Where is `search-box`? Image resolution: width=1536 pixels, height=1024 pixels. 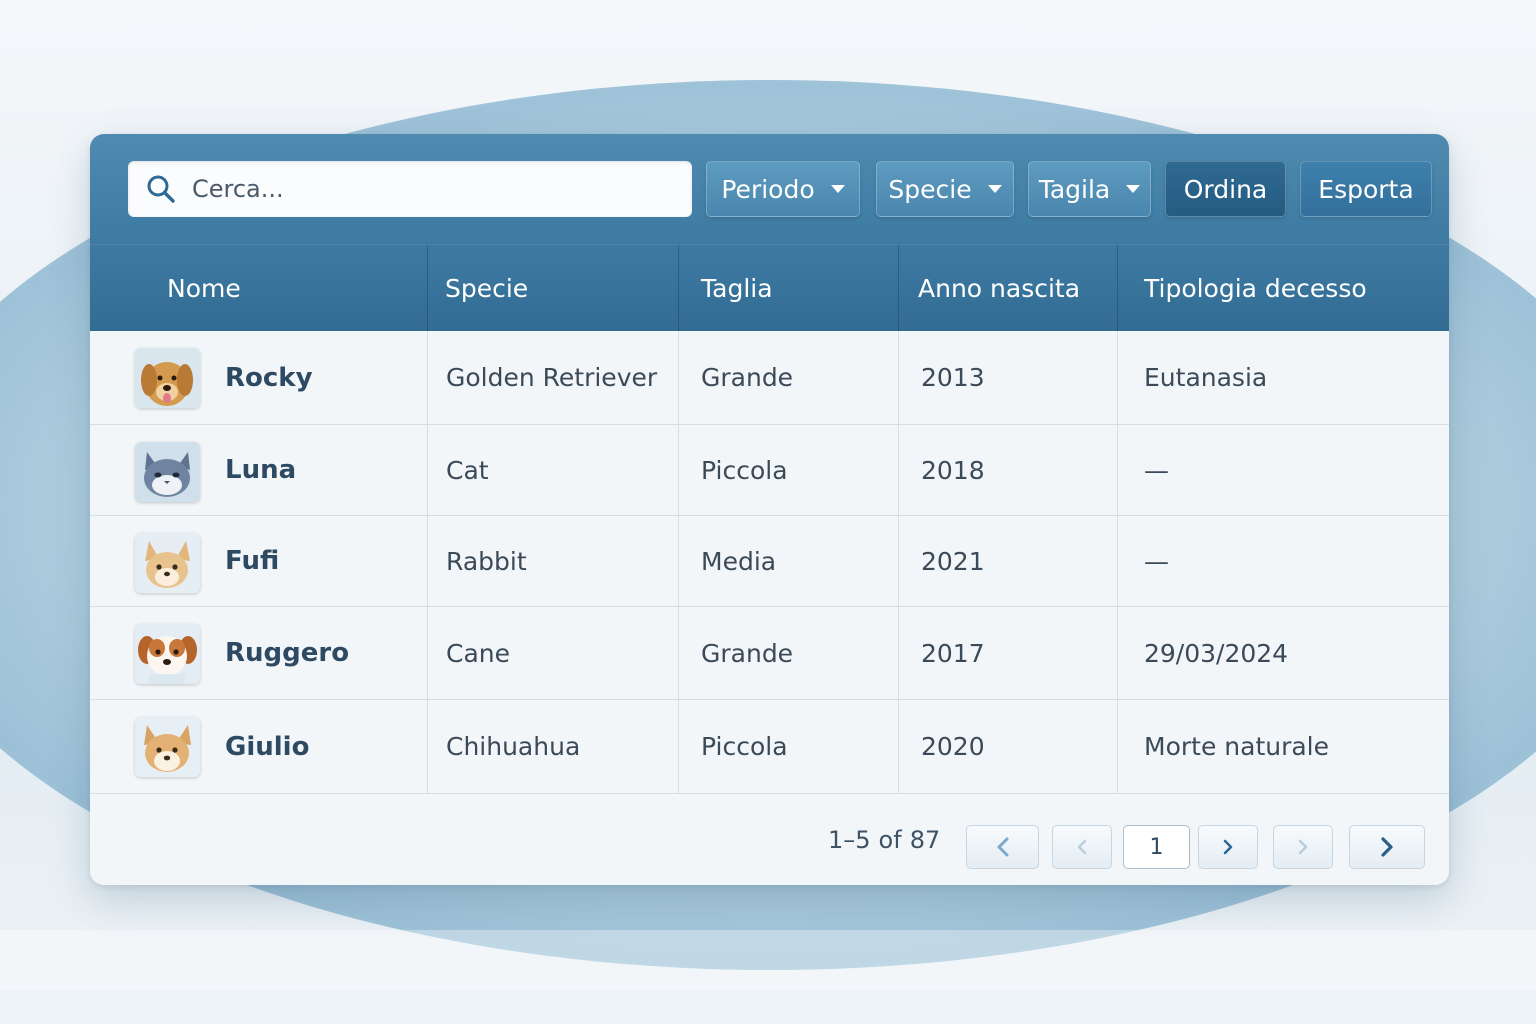 search-box is located at coordinates (410, 189).